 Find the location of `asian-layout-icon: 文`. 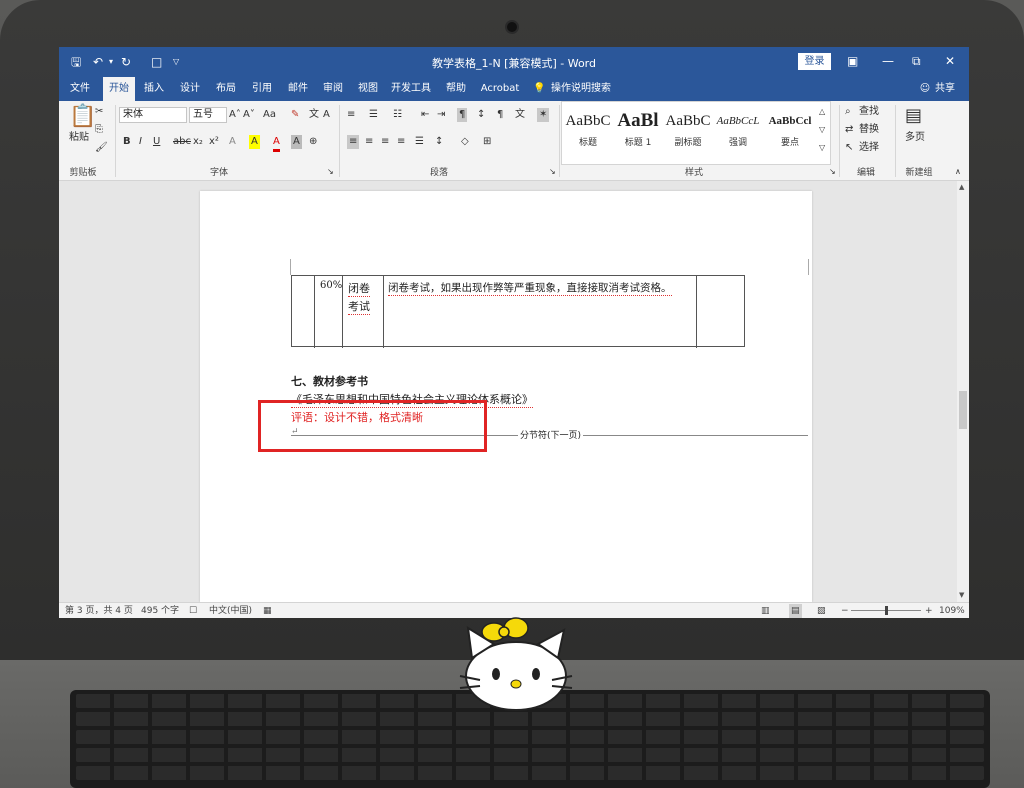

asian-layout-icon: 文 is located at coordinates (520, 115).